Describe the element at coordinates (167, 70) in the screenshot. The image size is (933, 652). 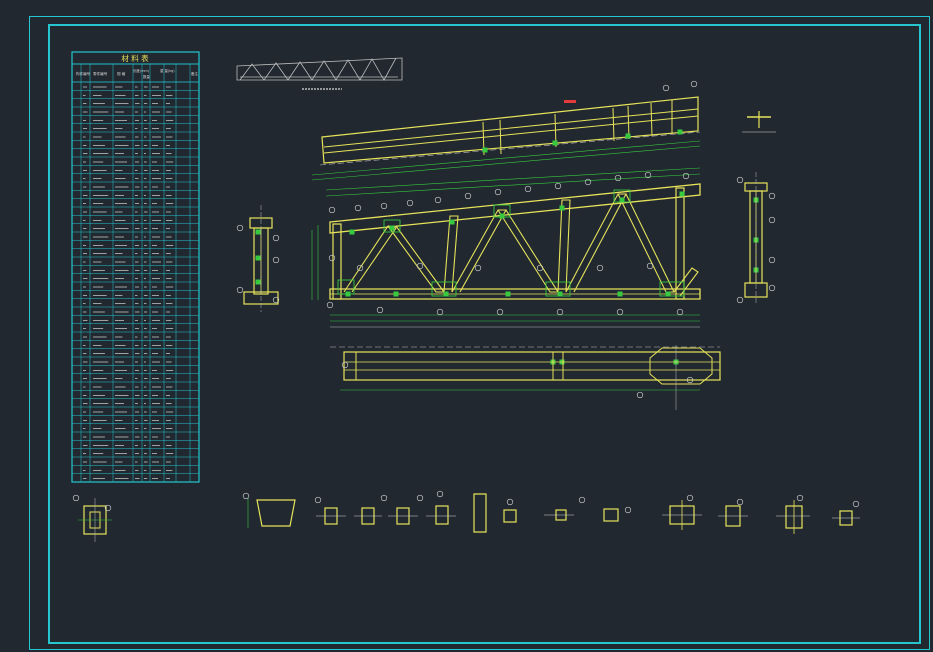
I see `header-weight: 重 量(kg)` at that location.